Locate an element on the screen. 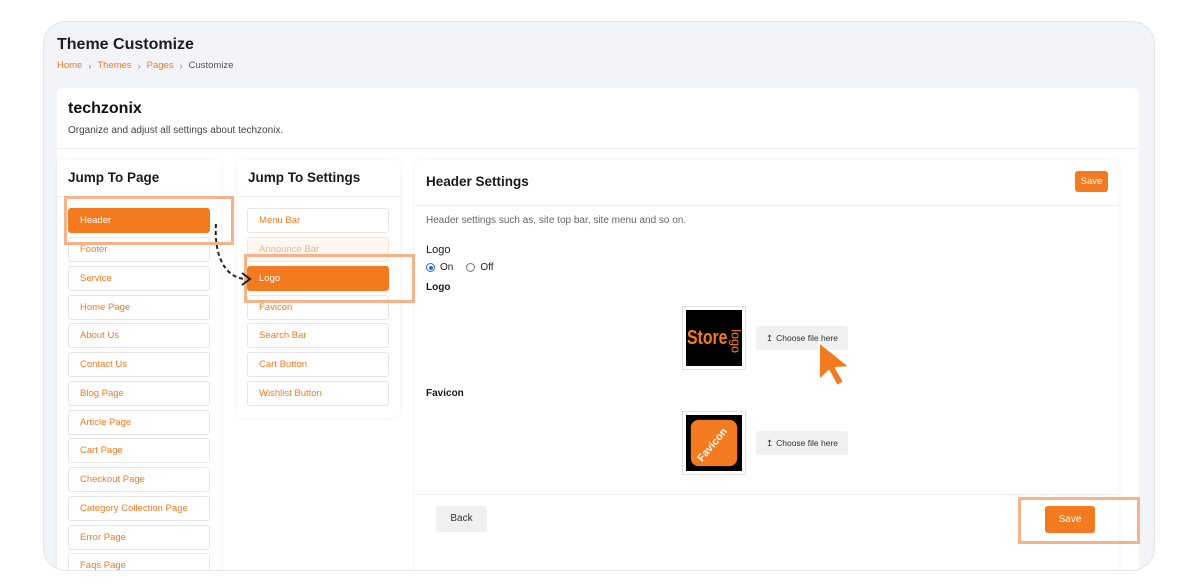  page-nav-header: Header is located at coordinates (139, 220).